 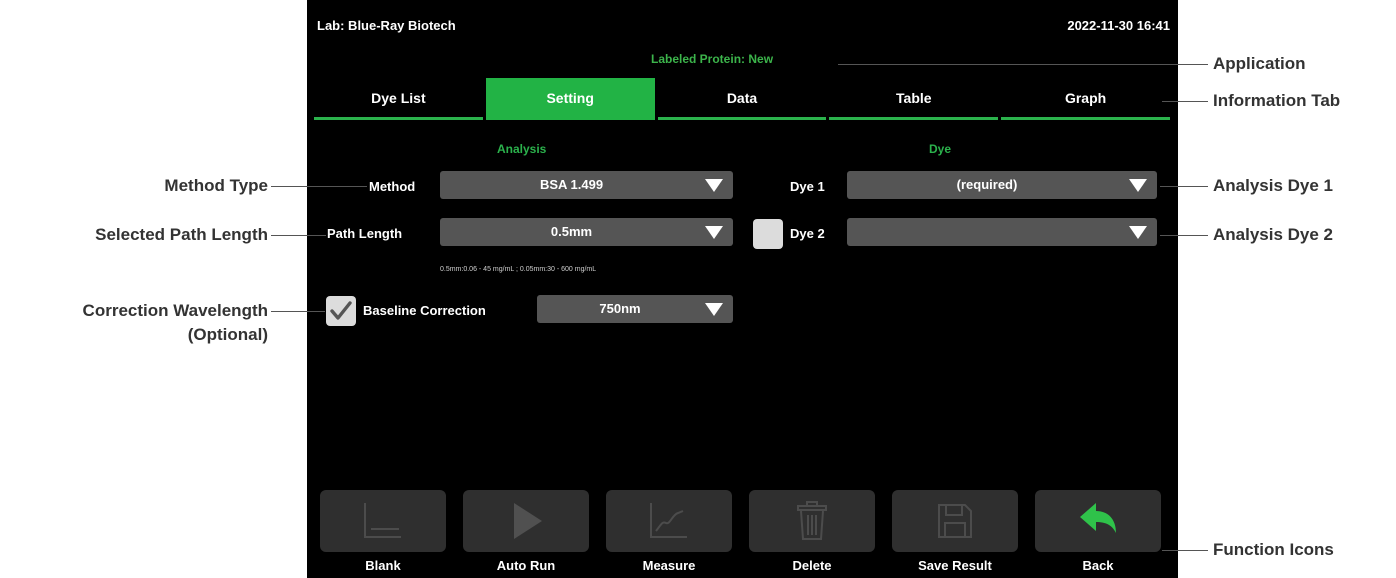 What do you see at coordinates (807, 233) in the screenshot?
I see `dye2-label: Dye 2` at bounding box center [807, 233].